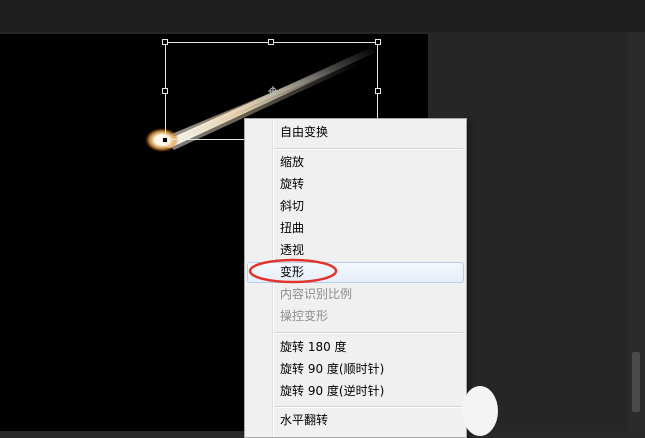  I want to click on transform-handle-middle-left, so click(165, 91).